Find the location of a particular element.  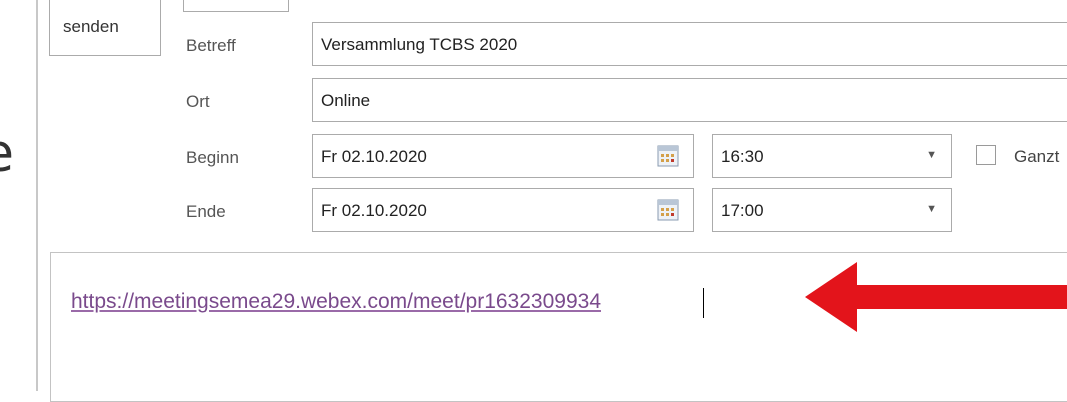

start-time-select: 16:30 ▼ is located at coordinates (832, 156).